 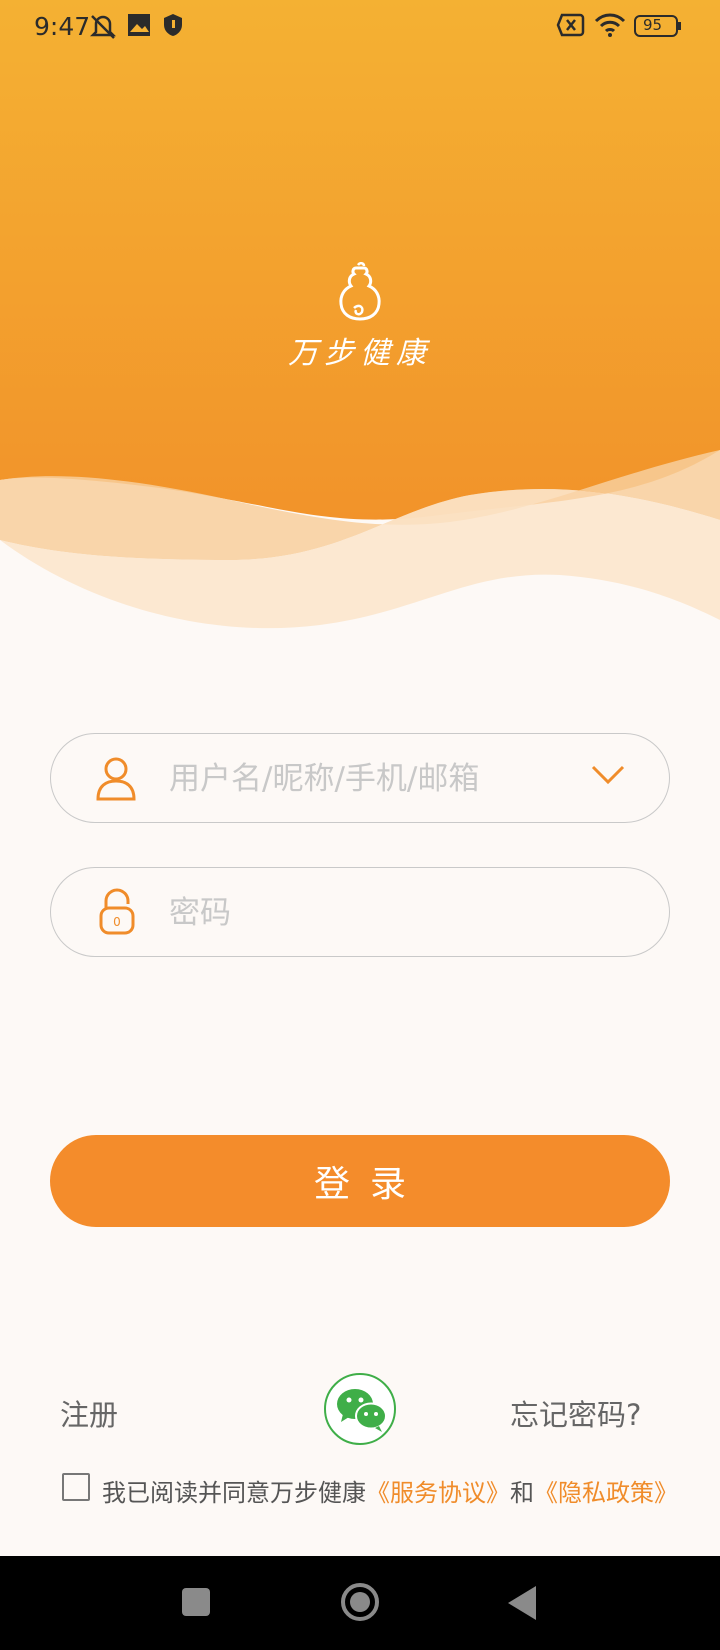 I want to click on gourd-logo-icon, so click(x=360, y=294).